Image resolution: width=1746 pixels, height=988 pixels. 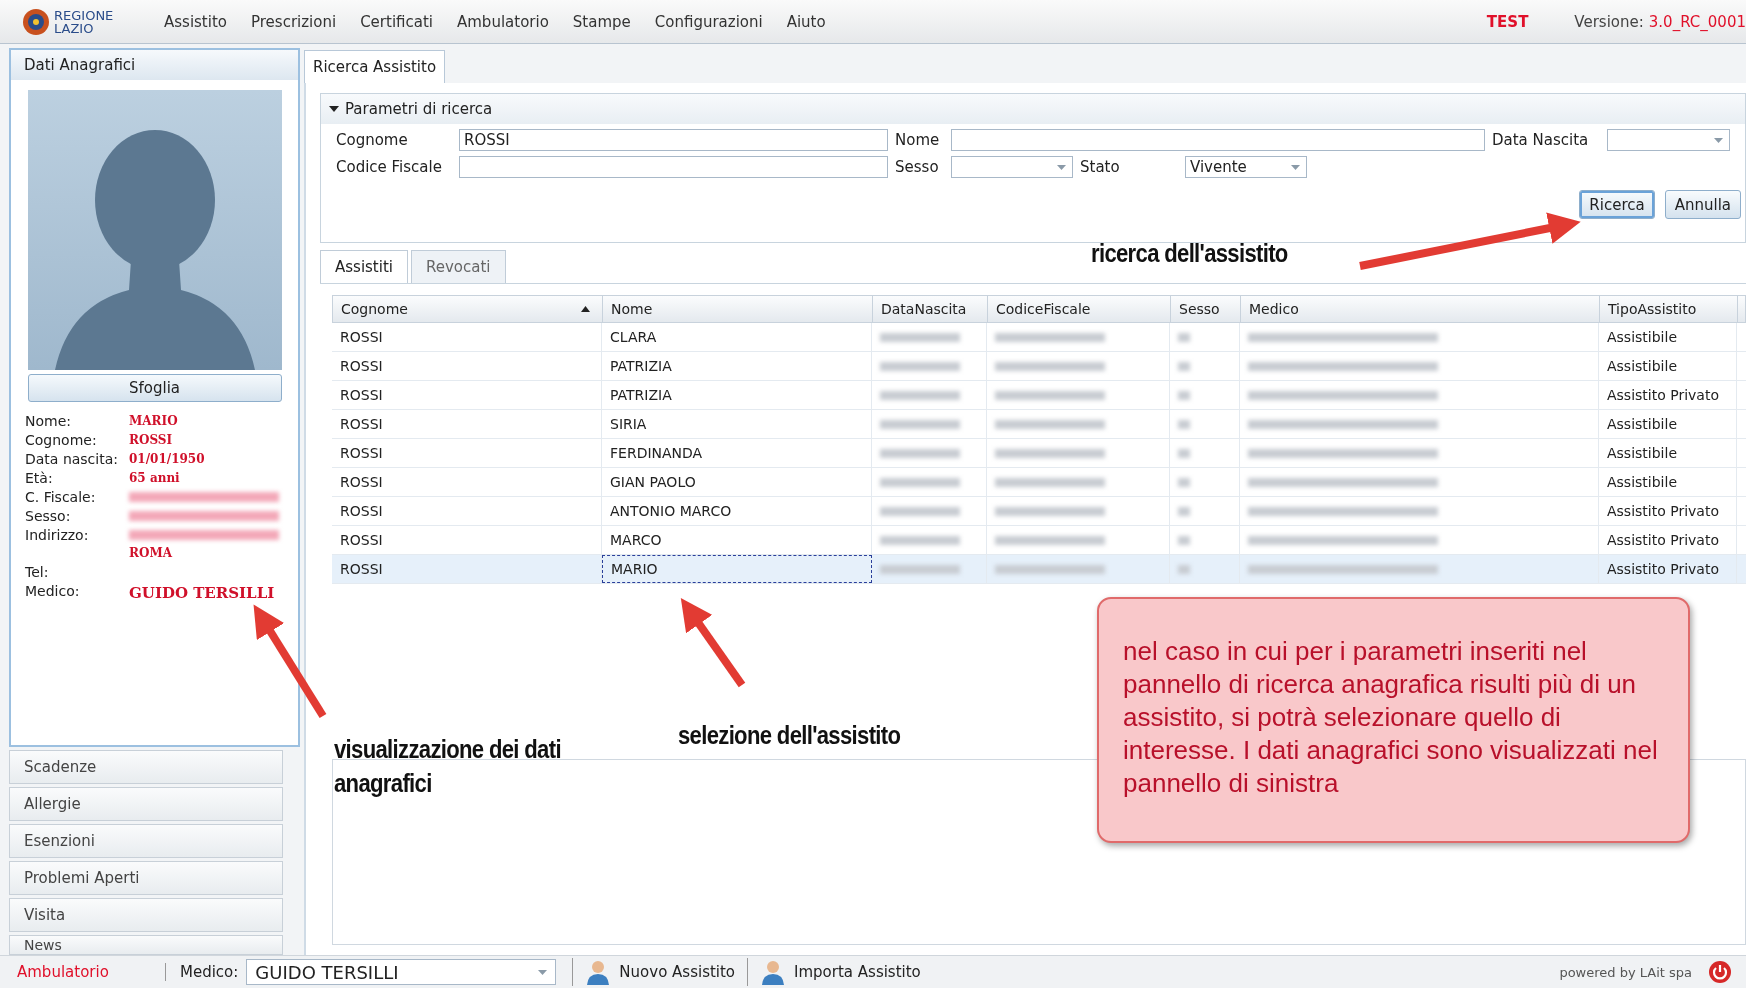 What do you see at coordinates (154, 388) in the screenshot?
I see `browse-button: Sfoglia` at bounding box center [154, 388].